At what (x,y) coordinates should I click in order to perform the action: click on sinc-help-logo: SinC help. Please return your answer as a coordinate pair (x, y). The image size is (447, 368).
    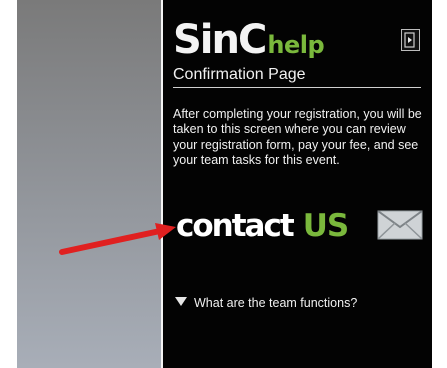
    Looking at the image, I should click on (249, 40).